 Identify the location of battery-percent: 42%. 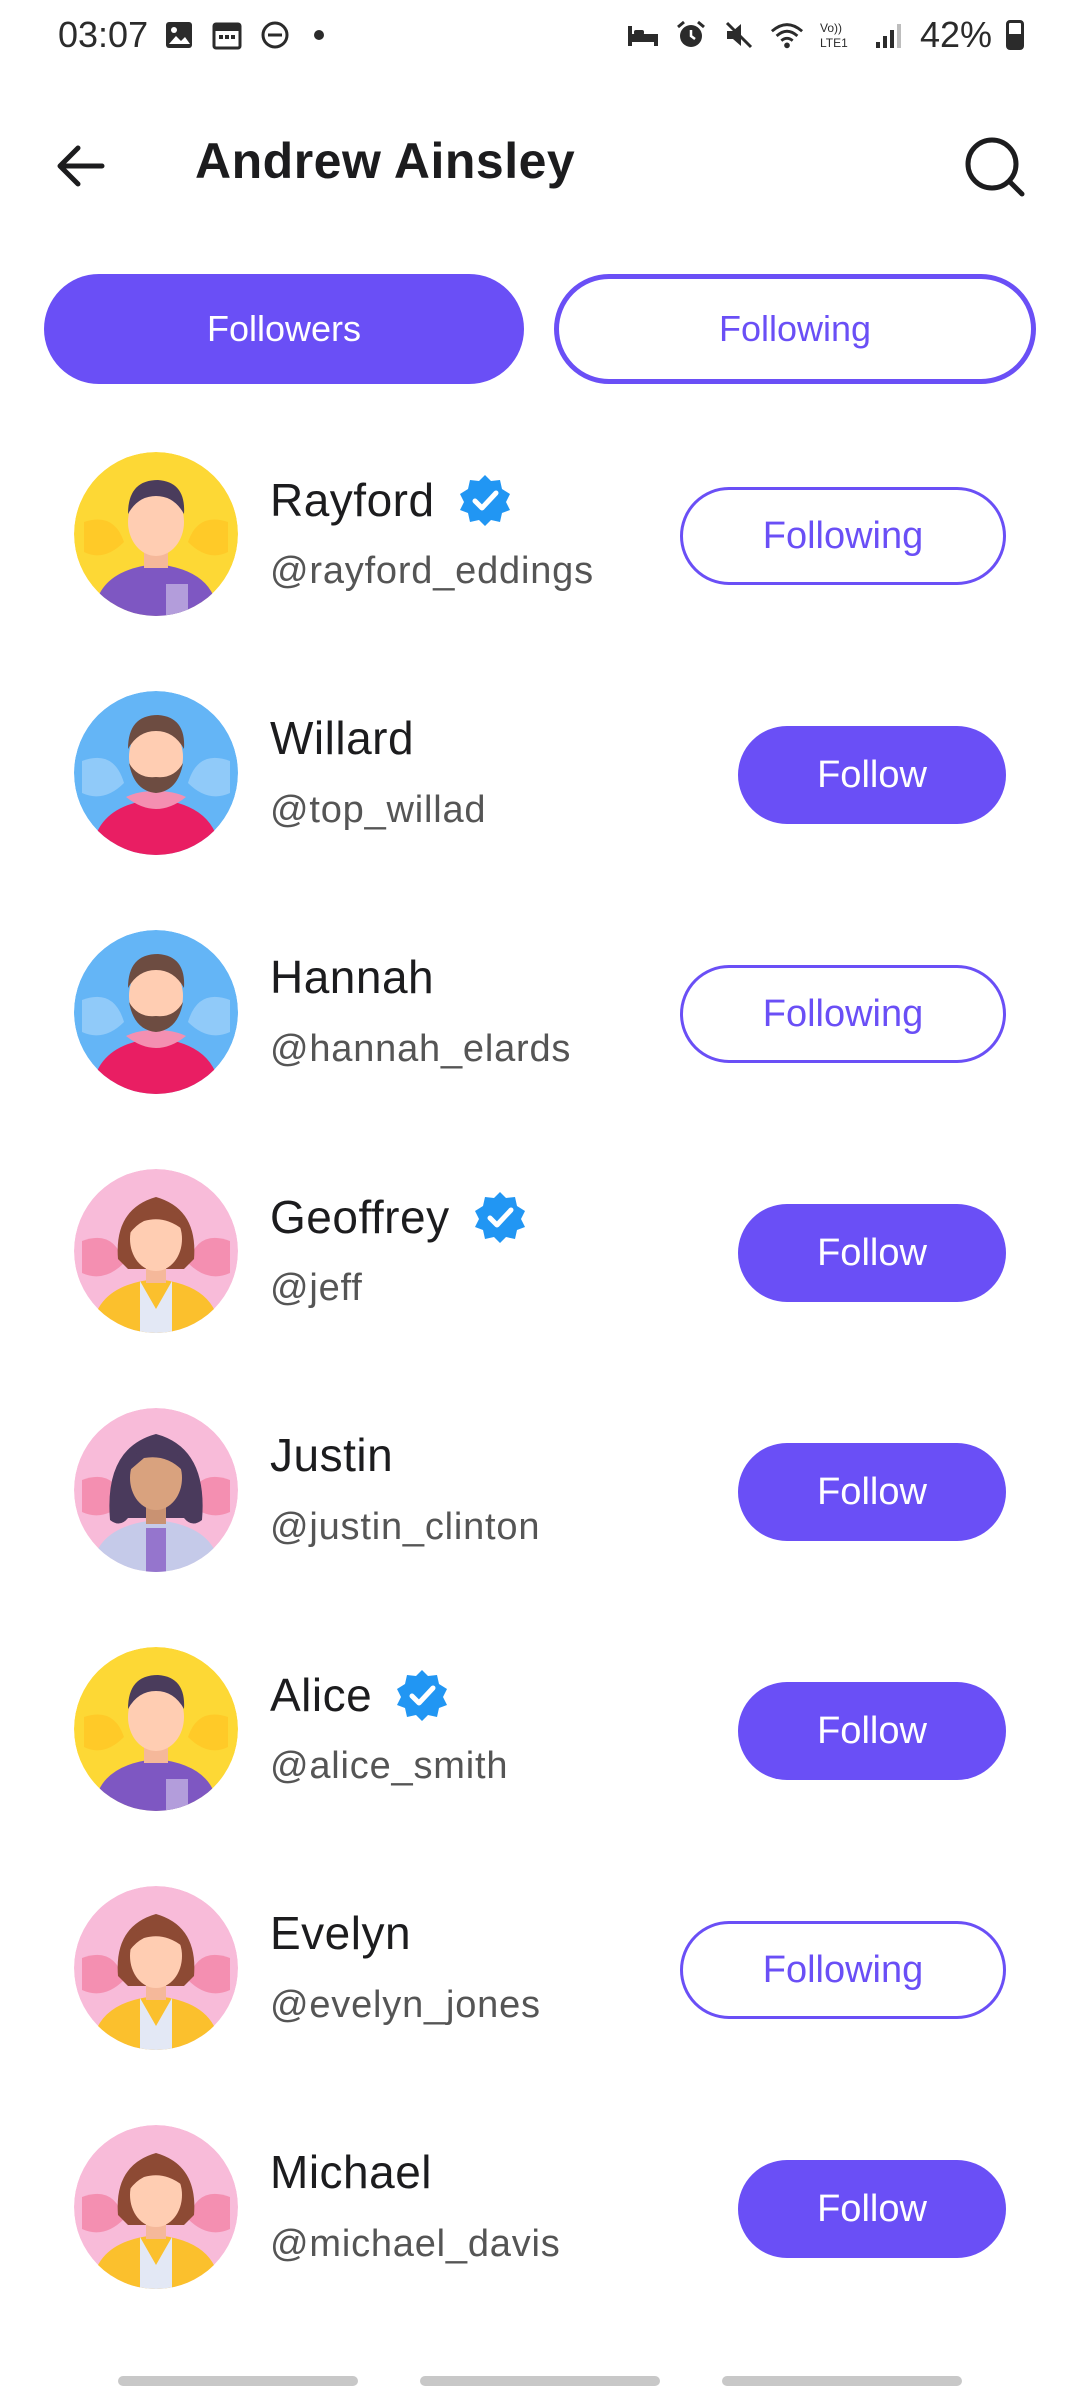
(955, 34).